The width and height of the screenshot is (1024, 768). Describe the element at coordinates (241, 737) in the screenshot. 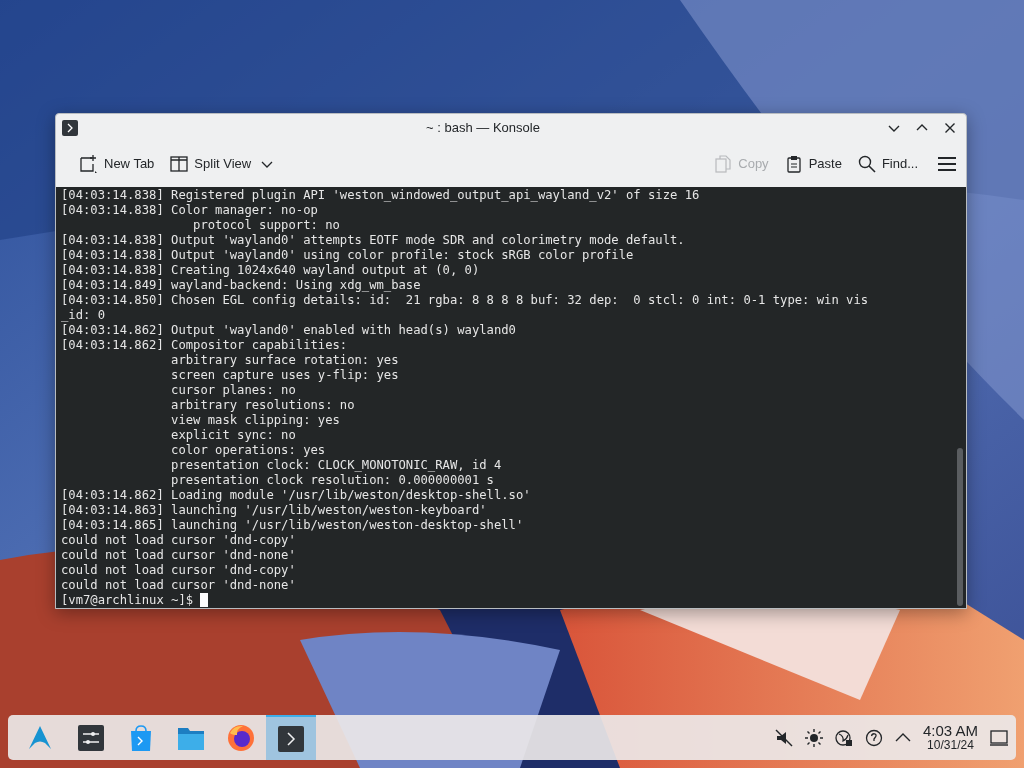

I see `browser-icon` at that location.